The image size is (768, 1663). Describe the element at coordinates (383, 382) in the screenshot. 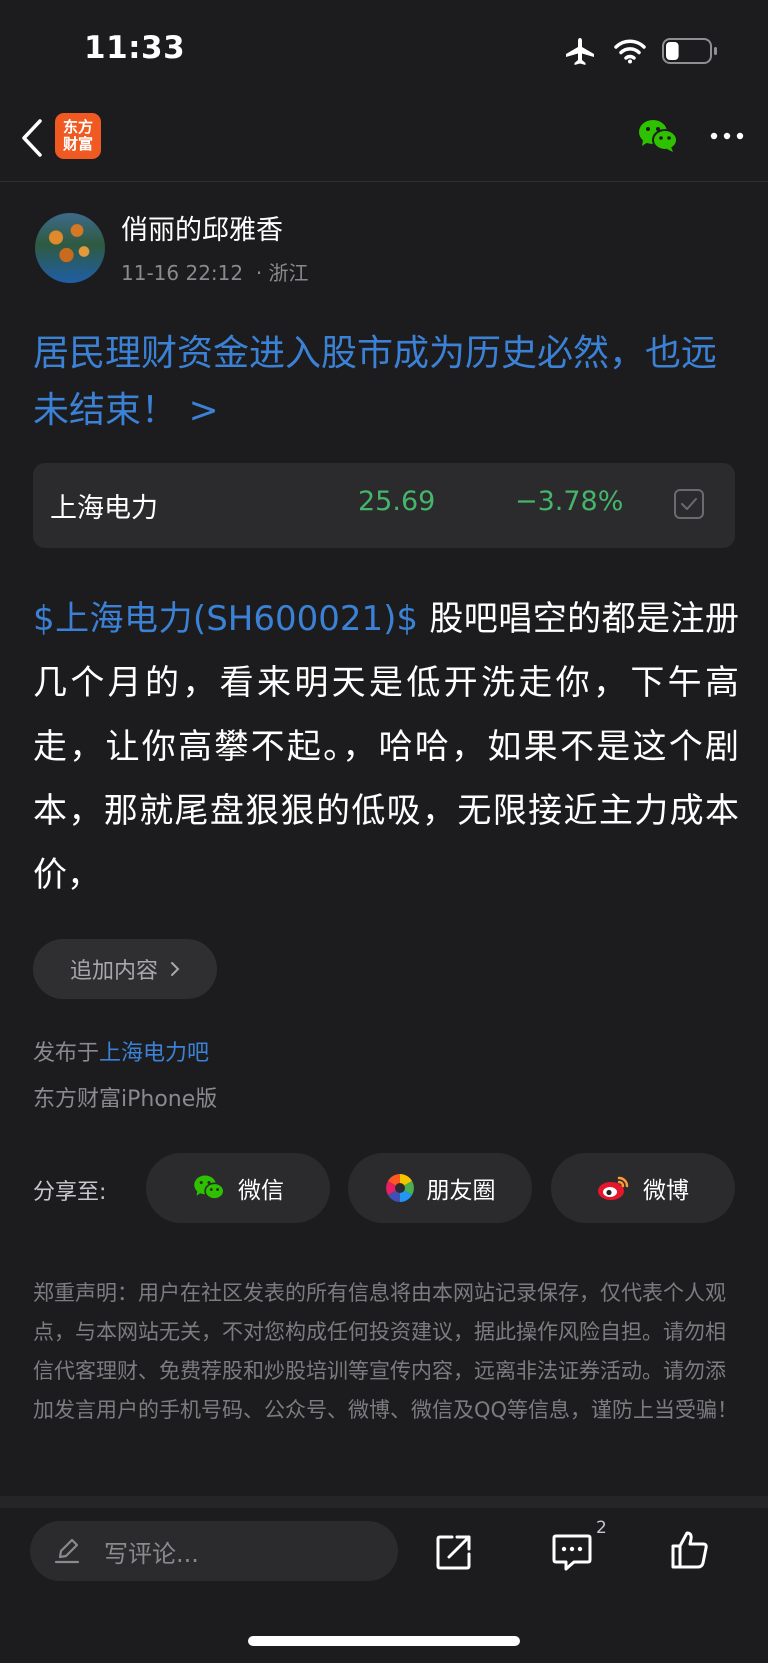

I see `post-title: 居民理财资金进入股市成为历史必然，也远未结束！ >` at that location.